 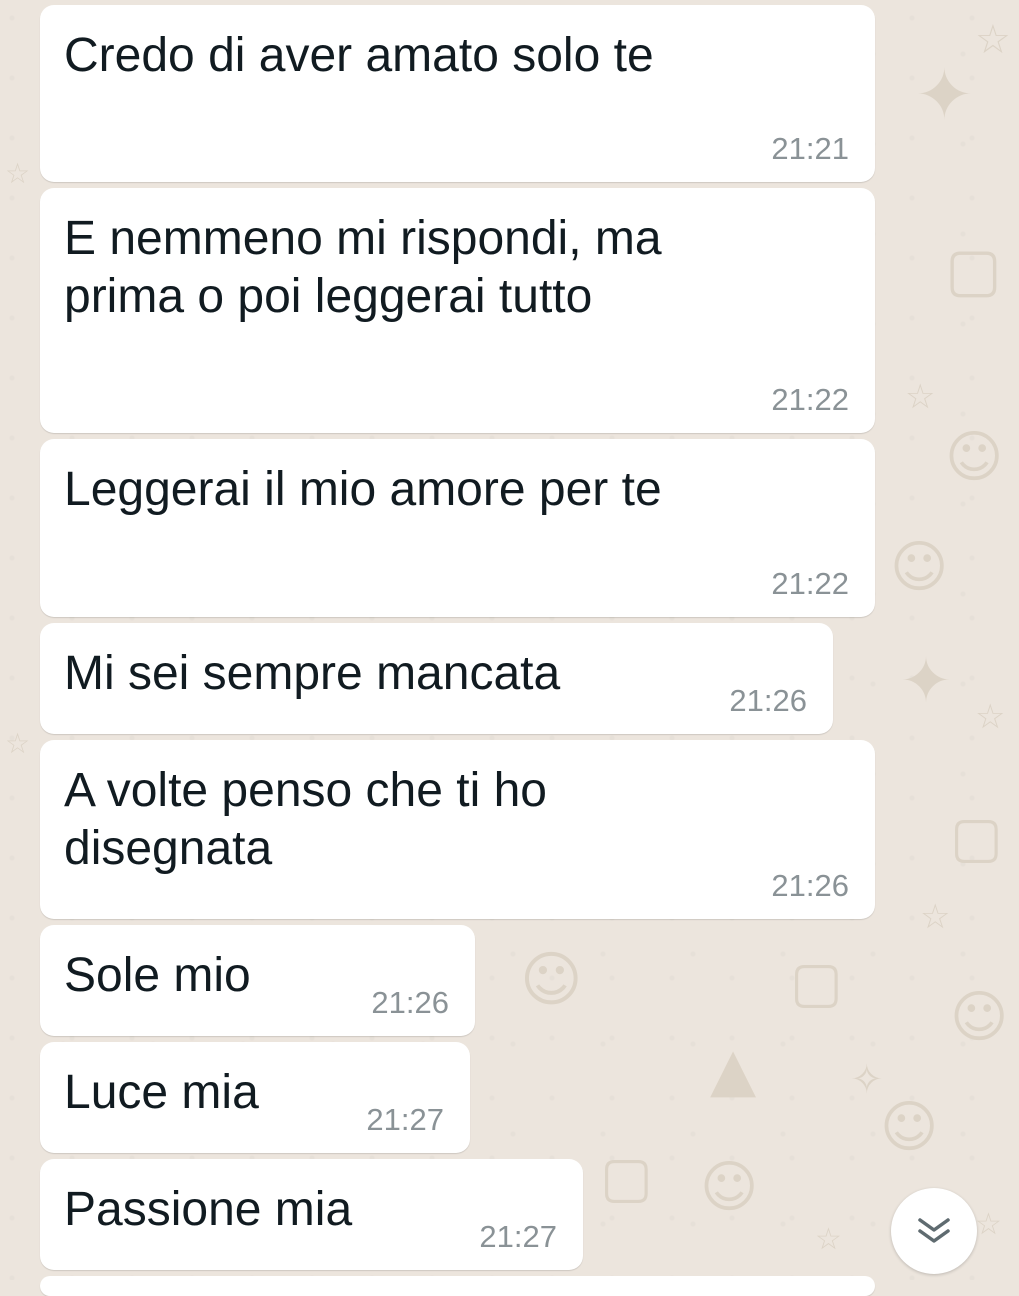 What do you see at coordinates (457, 528) in the screenshot?
I see `message-bubble: Leggerai il mio amore per te 21:22` at bounding box center [457, 528].